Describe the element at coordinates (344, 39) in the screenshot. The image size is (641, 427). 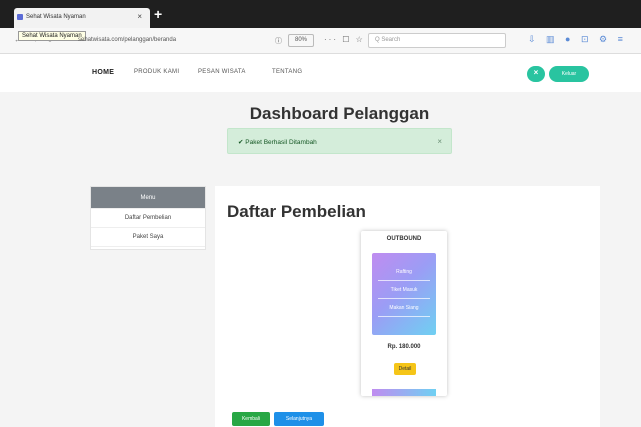
I see `page-actions: ··· ☐ ☆` at that location.